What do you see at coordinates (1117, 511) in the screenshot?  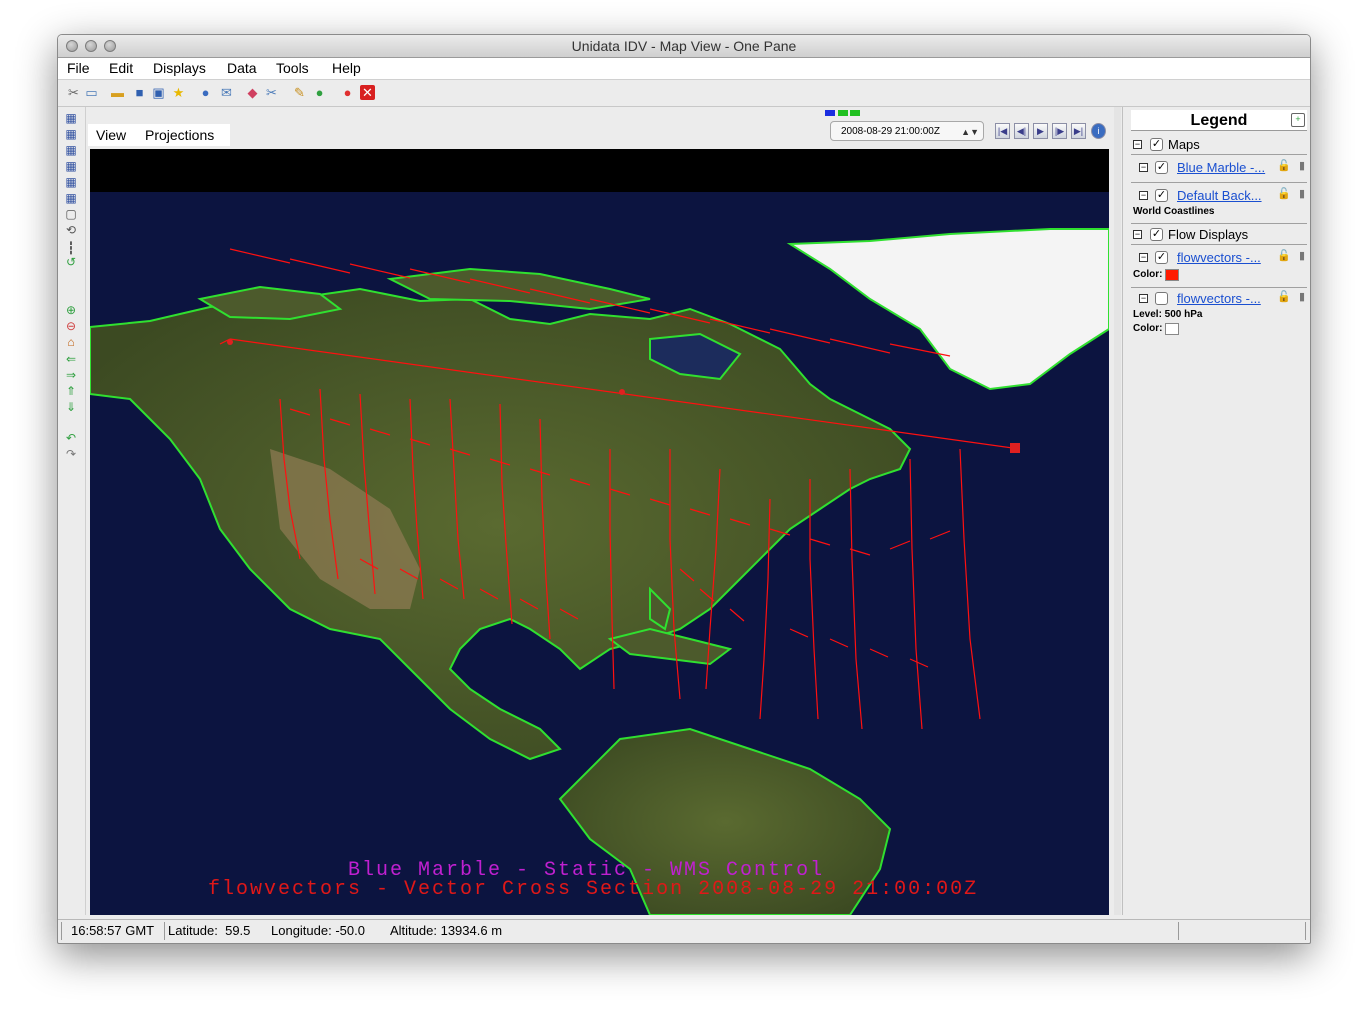 I see `splitpane-divider` at bounding box center [1117, 511].